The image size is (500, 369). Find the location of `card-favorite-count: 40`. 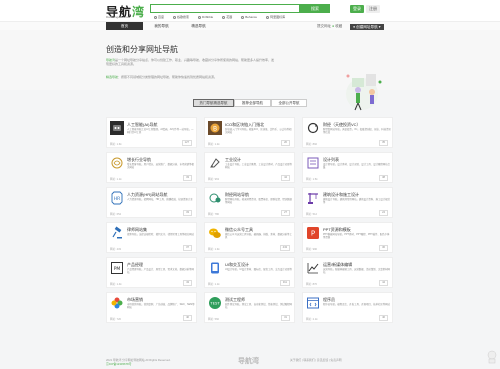

card-favorite-count: 40 is located at coordinates (187, 318).